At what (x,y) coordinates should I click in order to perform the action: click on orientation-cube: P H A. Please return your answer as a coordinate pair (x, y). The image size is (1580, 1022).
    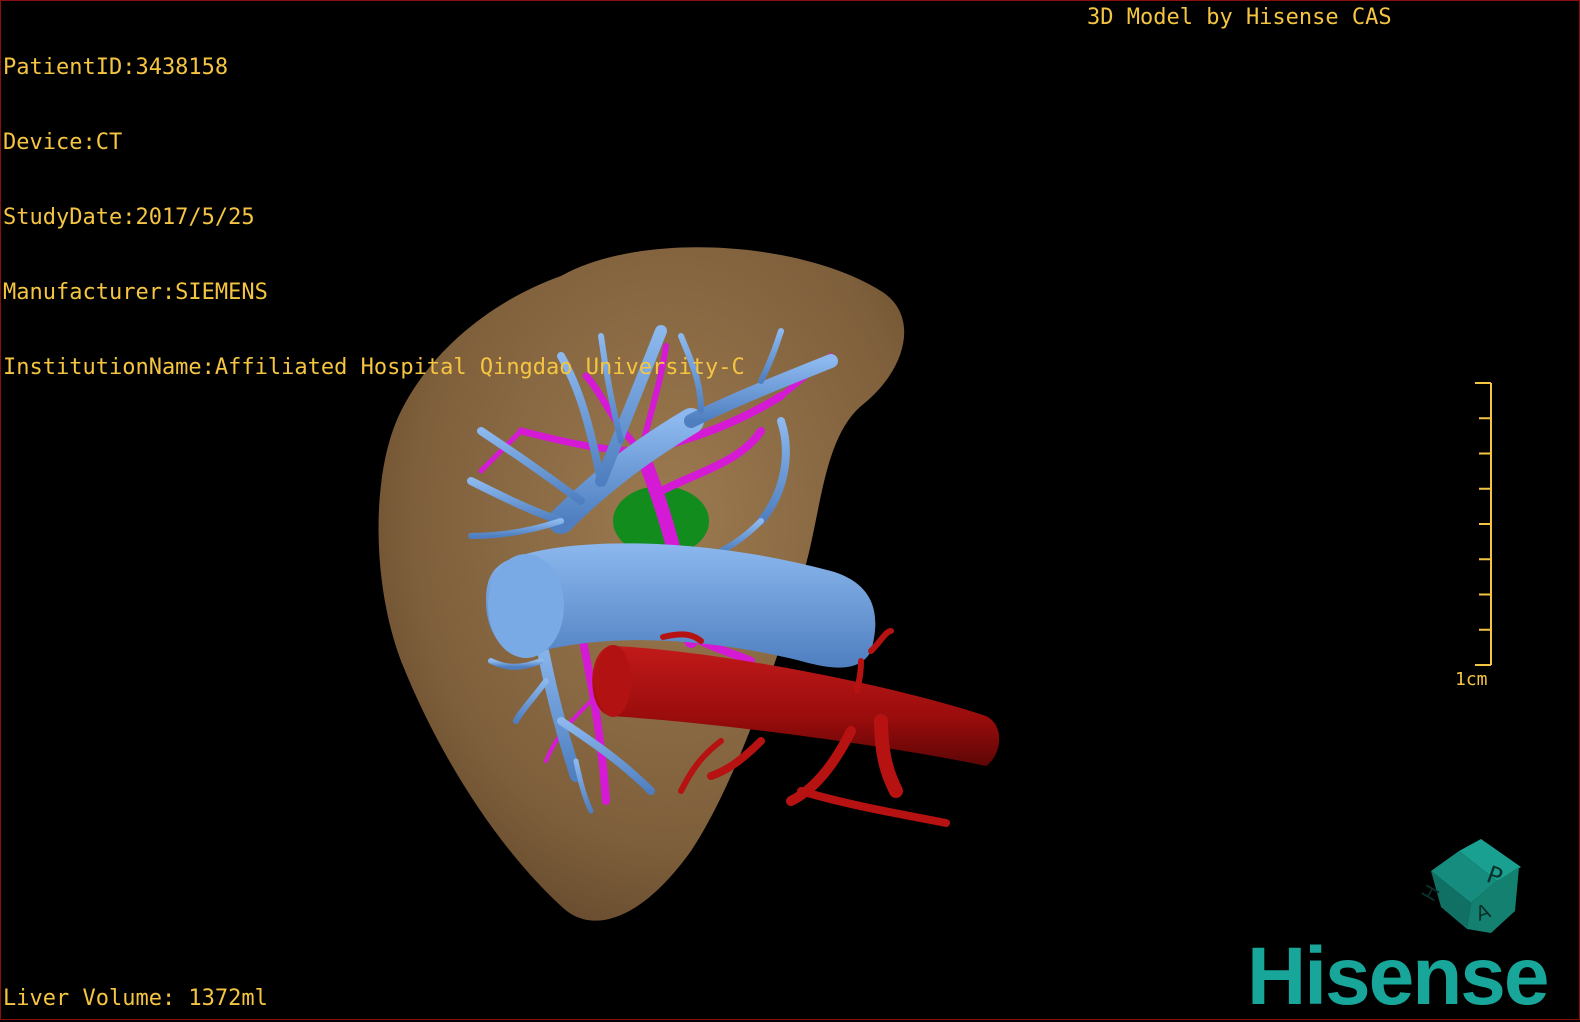
    Looking at the image, I should click on (1469, 886).